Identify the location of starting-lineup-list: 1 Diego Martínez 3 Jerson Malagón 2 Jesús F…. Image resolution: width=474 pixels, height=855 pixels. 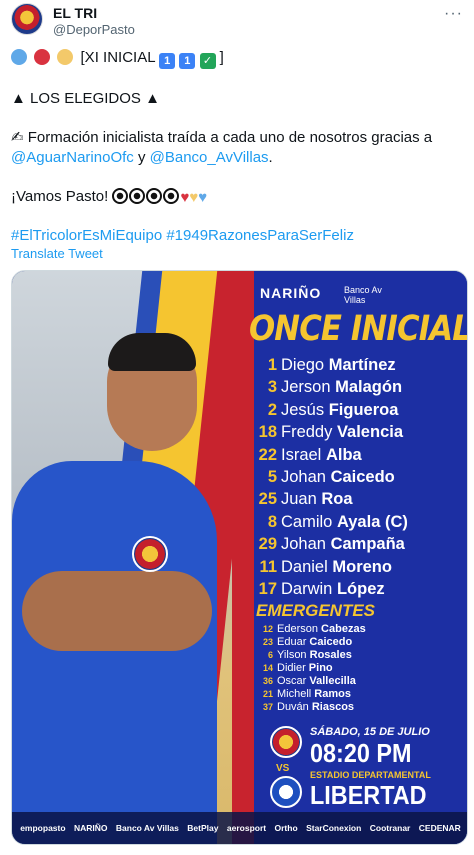
(355, 479).